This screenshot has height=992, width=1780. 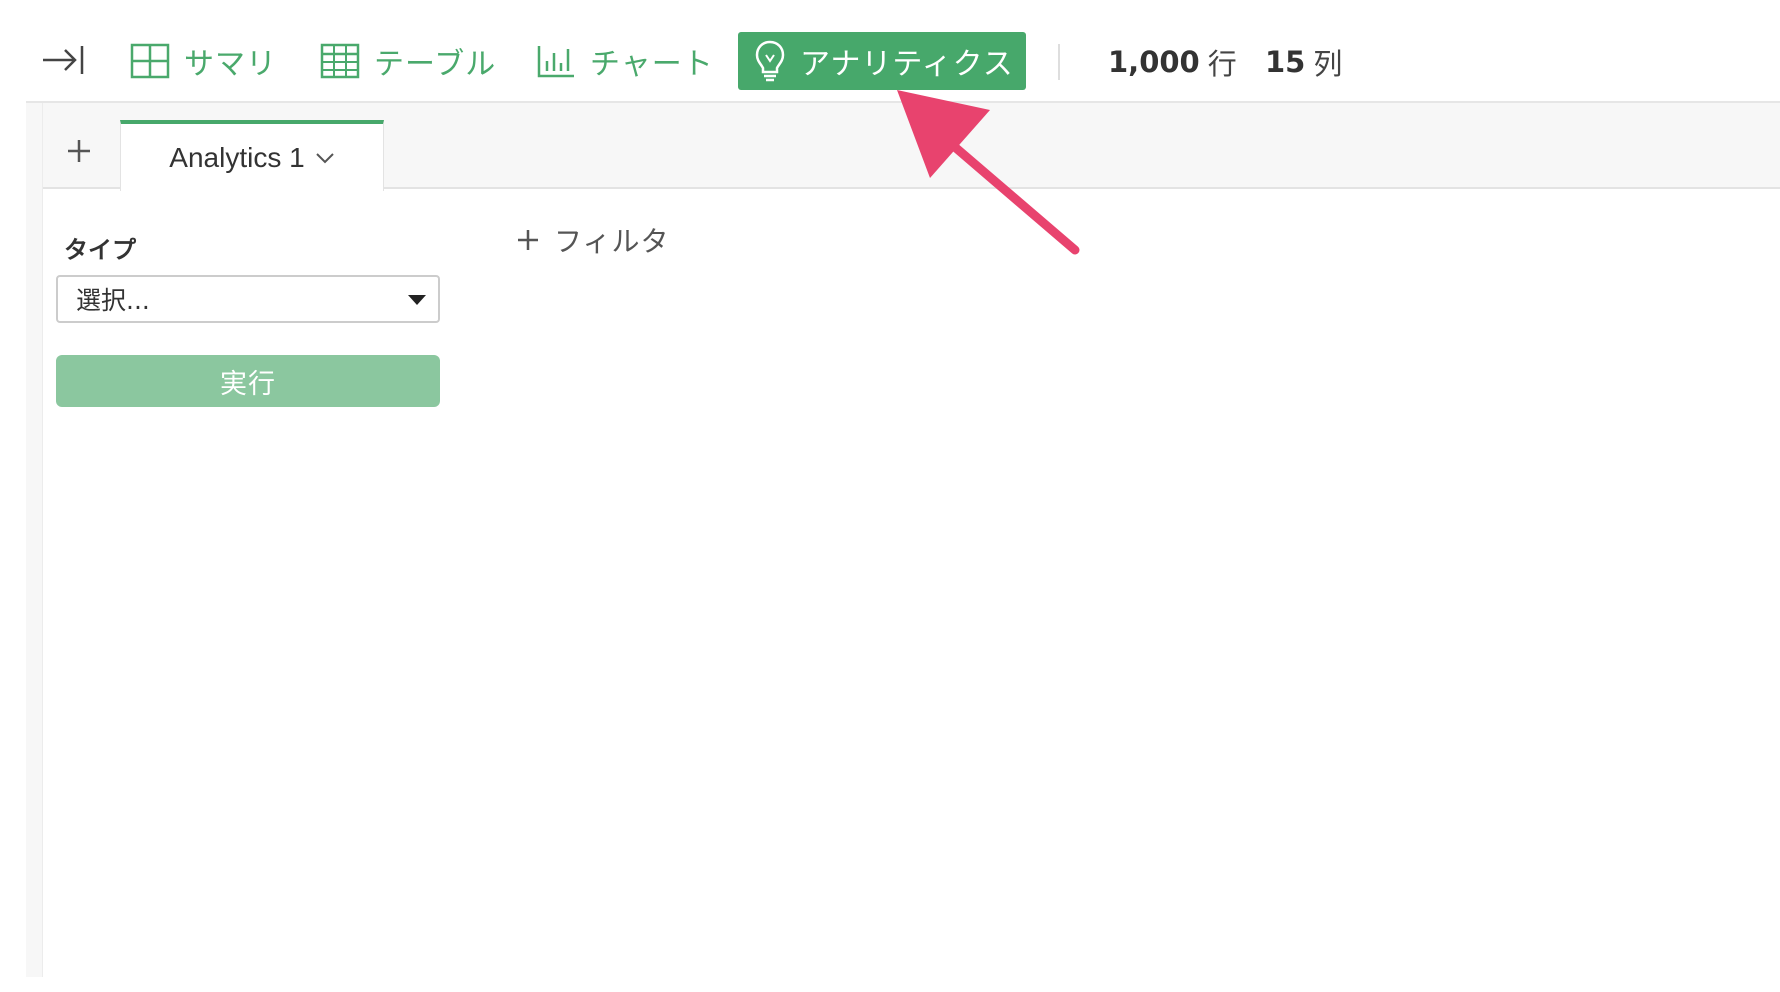 I want to click on toolbar-divider, so click(x=1059, y=62).